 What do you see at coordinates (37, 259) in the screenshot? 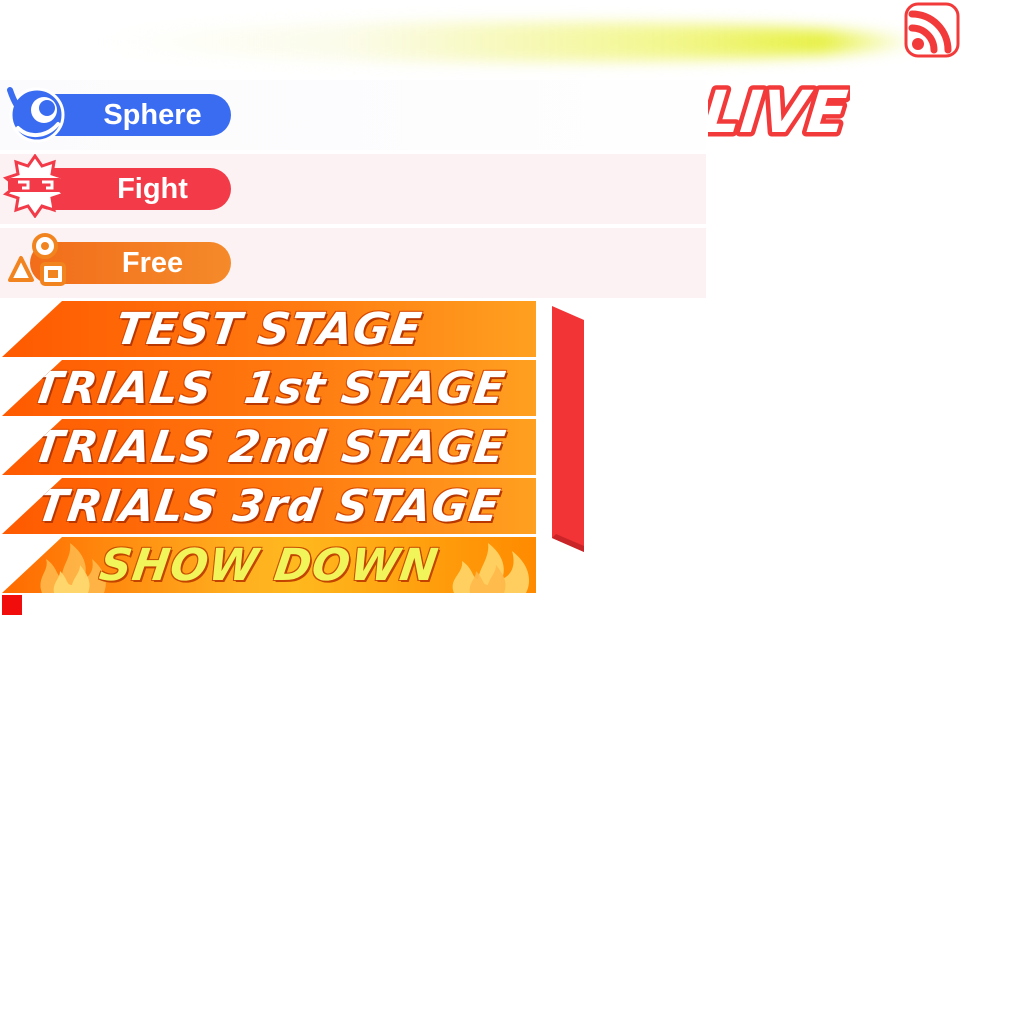
I see `free-shapes-icon` at bounding box center [37, 259].